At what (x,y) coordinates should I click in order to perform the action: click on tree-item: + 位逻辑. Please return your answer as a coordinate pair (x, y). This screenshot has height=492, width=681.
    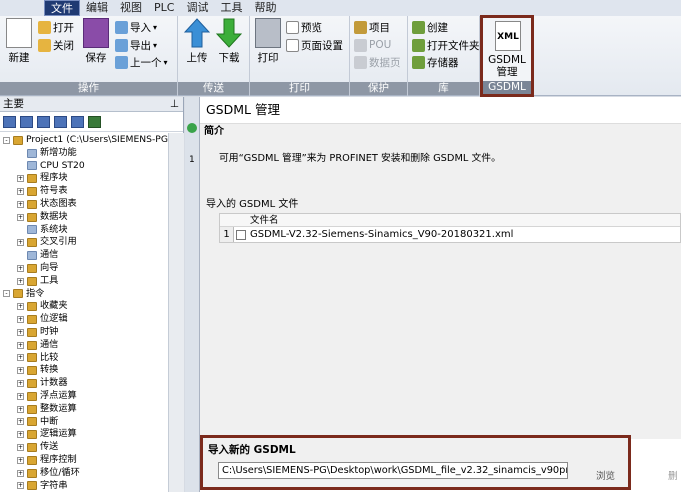
    Looking at the image, I should click on (42, 319).